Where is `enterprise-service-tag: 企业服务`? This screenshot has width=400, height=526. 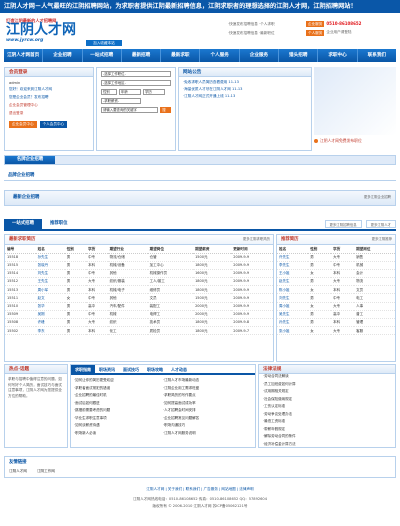
enterprise-service-tag: 企业服务 is located at coordinates (315, 23).